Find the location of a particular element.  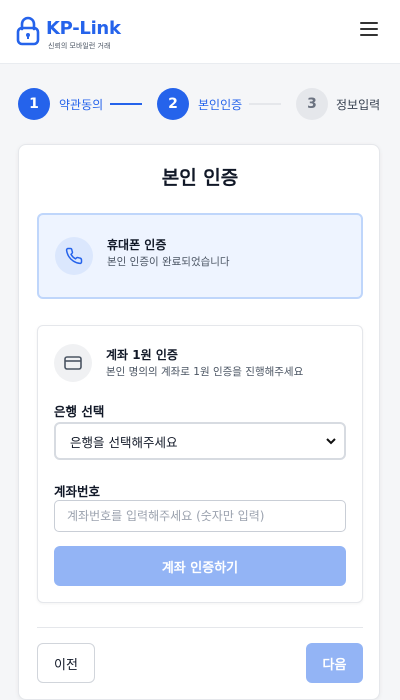

app-header: KP-Link 신뢰의 모바일런 거래 is located at coordinates (200, 32).